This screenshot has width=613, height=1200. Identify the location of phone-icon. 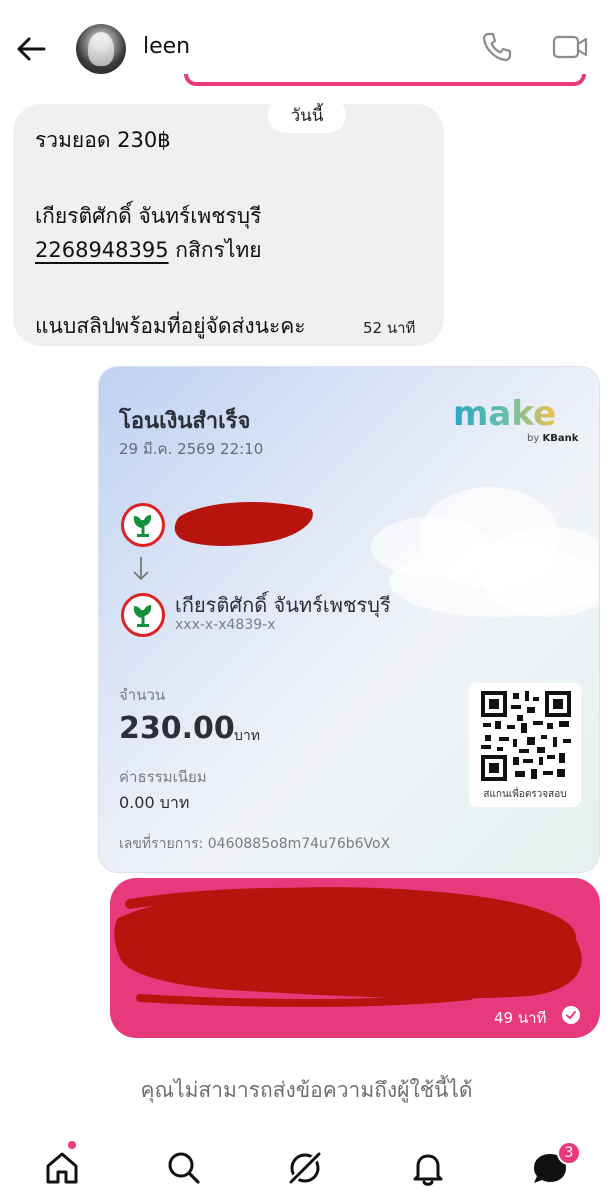
(497, 47).